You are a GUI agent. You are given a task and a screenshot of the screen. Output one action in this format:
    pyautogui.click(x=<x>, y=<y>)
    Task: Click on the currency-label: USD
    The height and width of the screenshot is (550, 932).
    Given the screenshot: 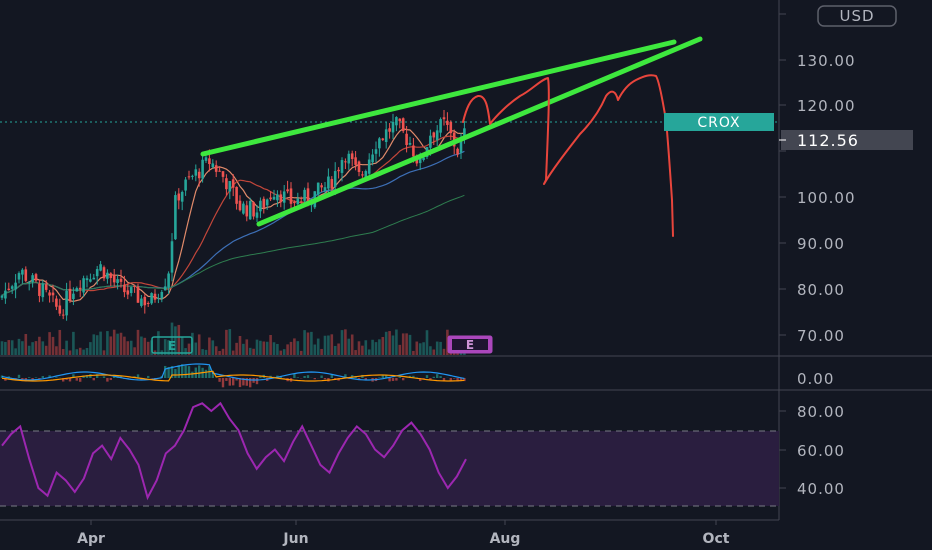 What is the action you would take?
    pyautogui.click(x=856, y=16)
    